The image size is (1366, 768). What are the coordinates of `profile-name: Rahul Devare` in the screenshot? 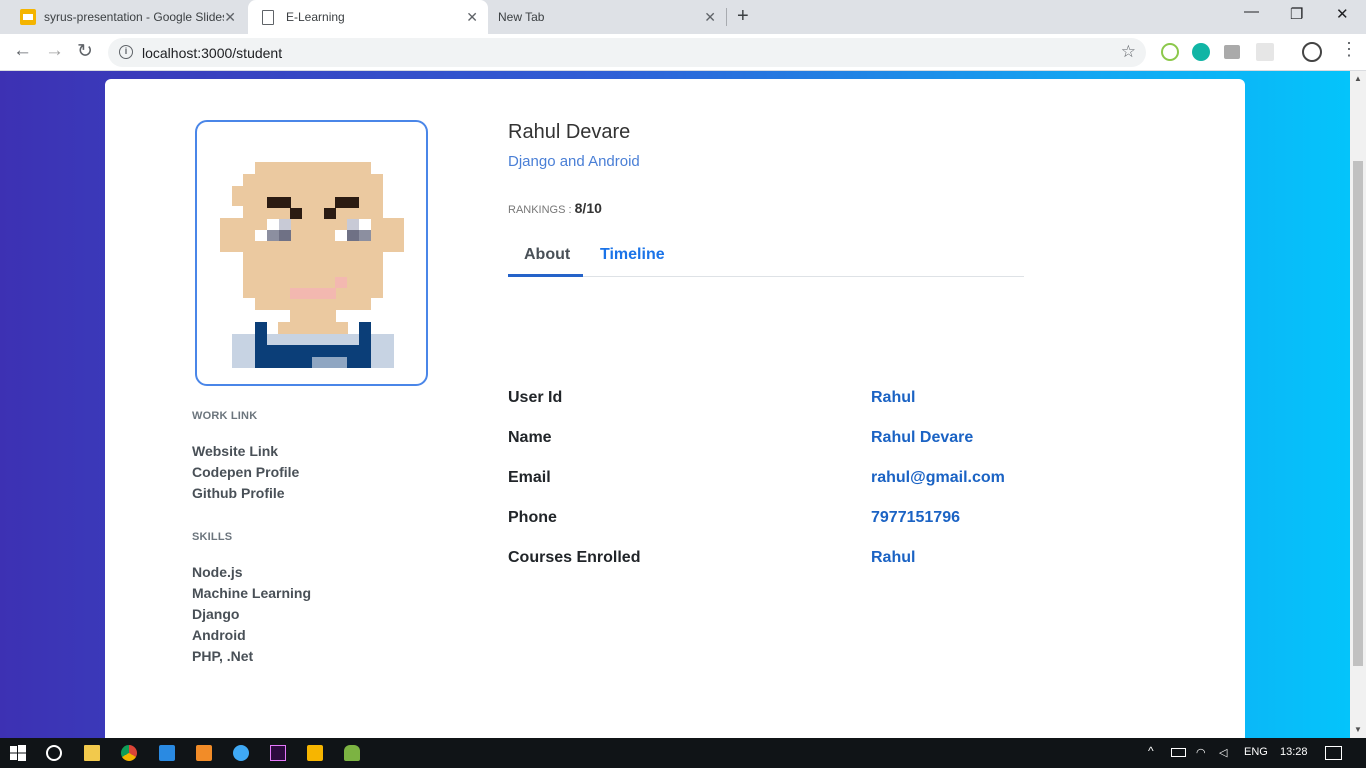 It's located at (569, 132).